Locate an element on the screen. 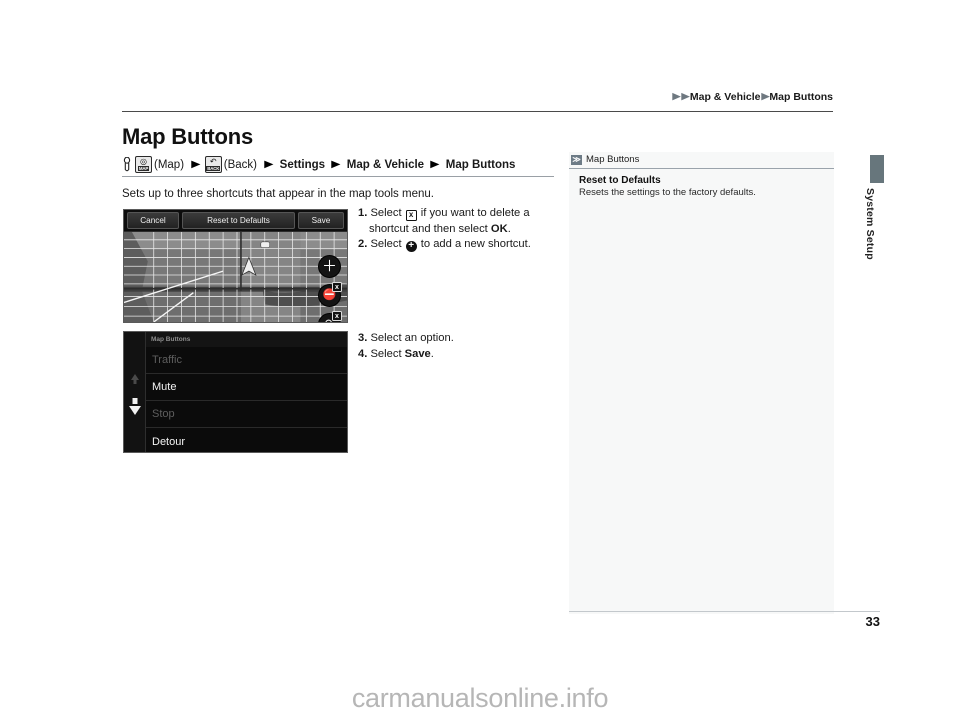  step-1-mid: if you want to delete a is located at coordinates (475, 213).